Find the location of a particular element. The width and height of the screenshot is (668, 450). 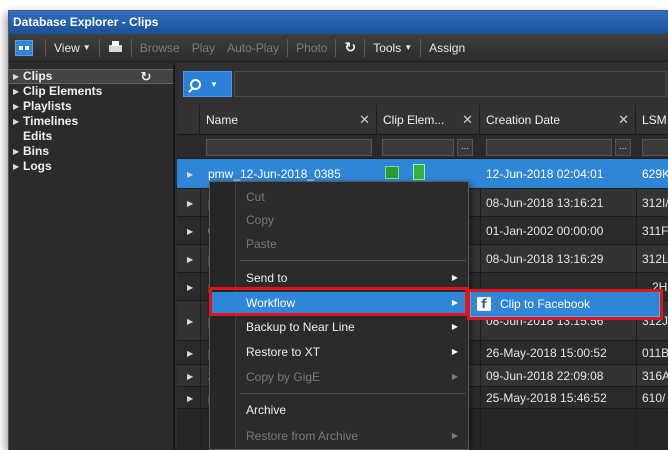

menu-item-restore-xt: Restore to XT ▶ is located at coordinates (339, 352).